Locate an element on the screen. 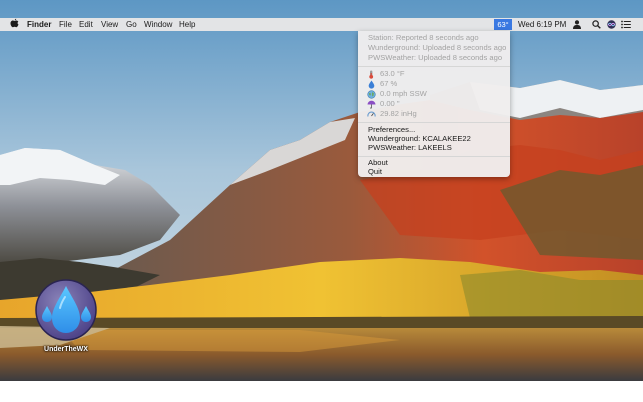 This screenshot has height=402, width=643. underthewx-app-icon is located at coordinates (66, 310).